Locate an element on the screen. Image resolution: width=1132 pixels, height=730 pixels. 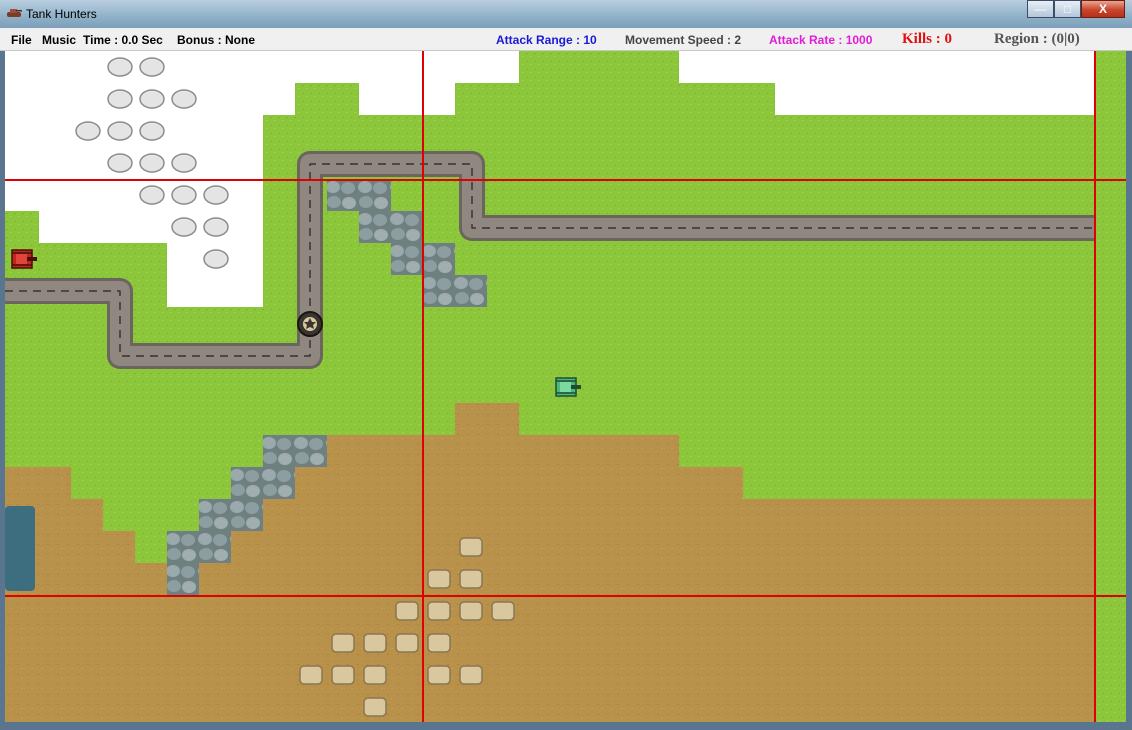
window-titlebar: Tank Hunters — □ X is located at coordinates (566, 14).